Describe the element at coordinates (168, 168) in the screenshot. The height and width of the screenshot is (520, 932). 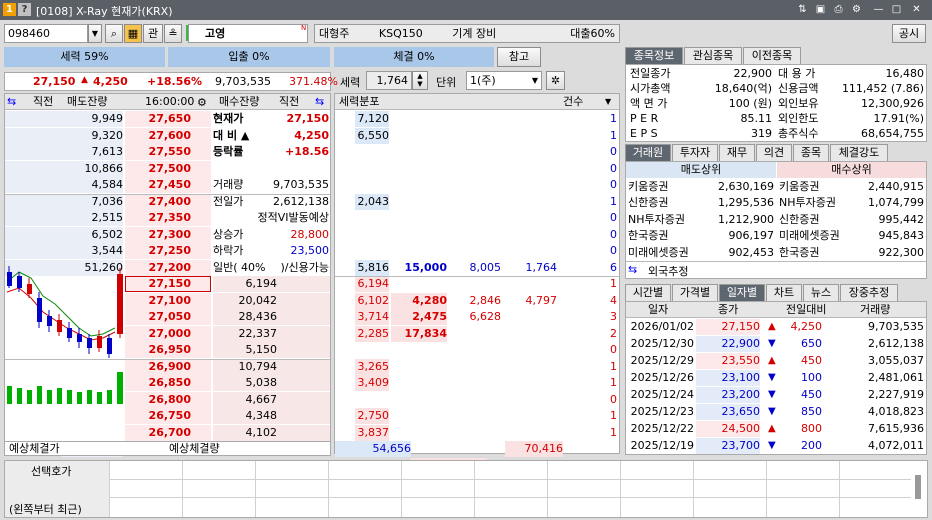
I see `ask-price: 27,500` at that location.